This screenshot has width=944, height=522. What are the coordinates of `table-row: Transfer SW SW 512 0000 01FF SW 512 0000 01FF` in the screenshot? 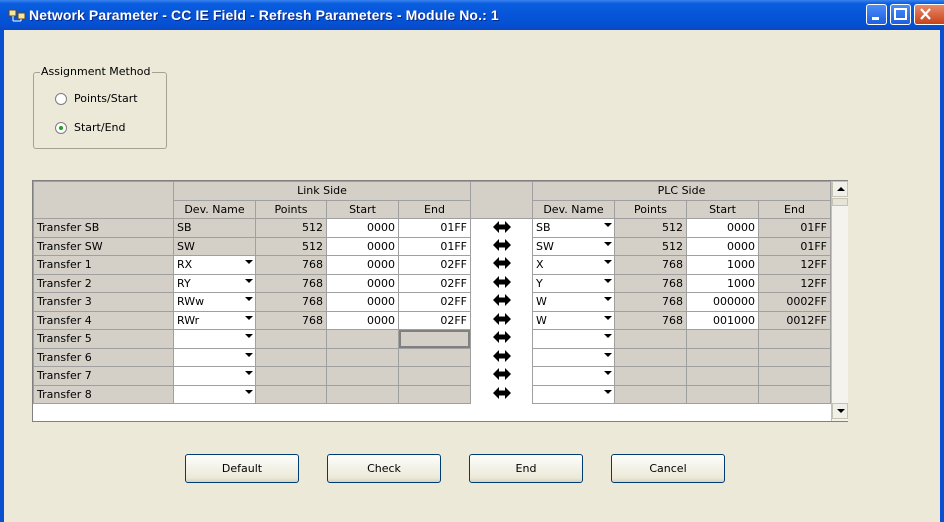 It's located at (432, 246).